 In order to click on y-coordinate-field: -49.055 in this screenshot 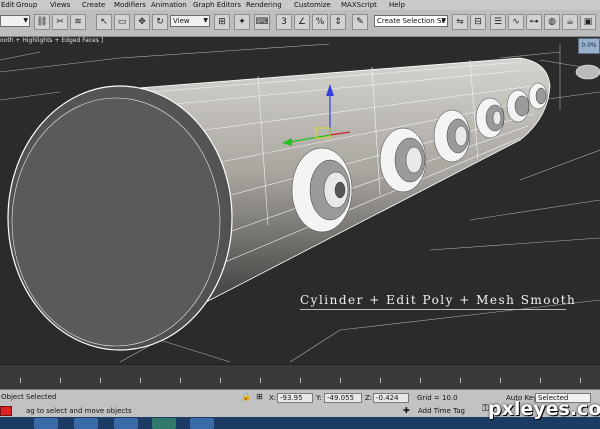, I will do `click(343, 398)`.